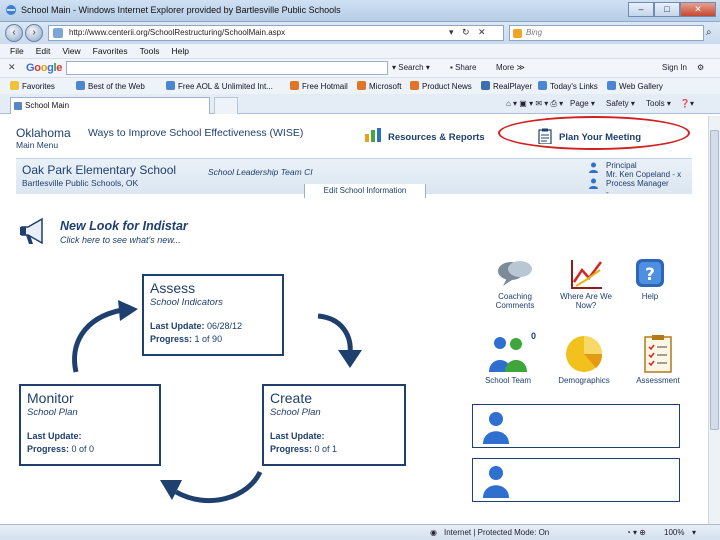  I want to click on coaching-comments-tile: Coaching Comments, so click(515, 284).